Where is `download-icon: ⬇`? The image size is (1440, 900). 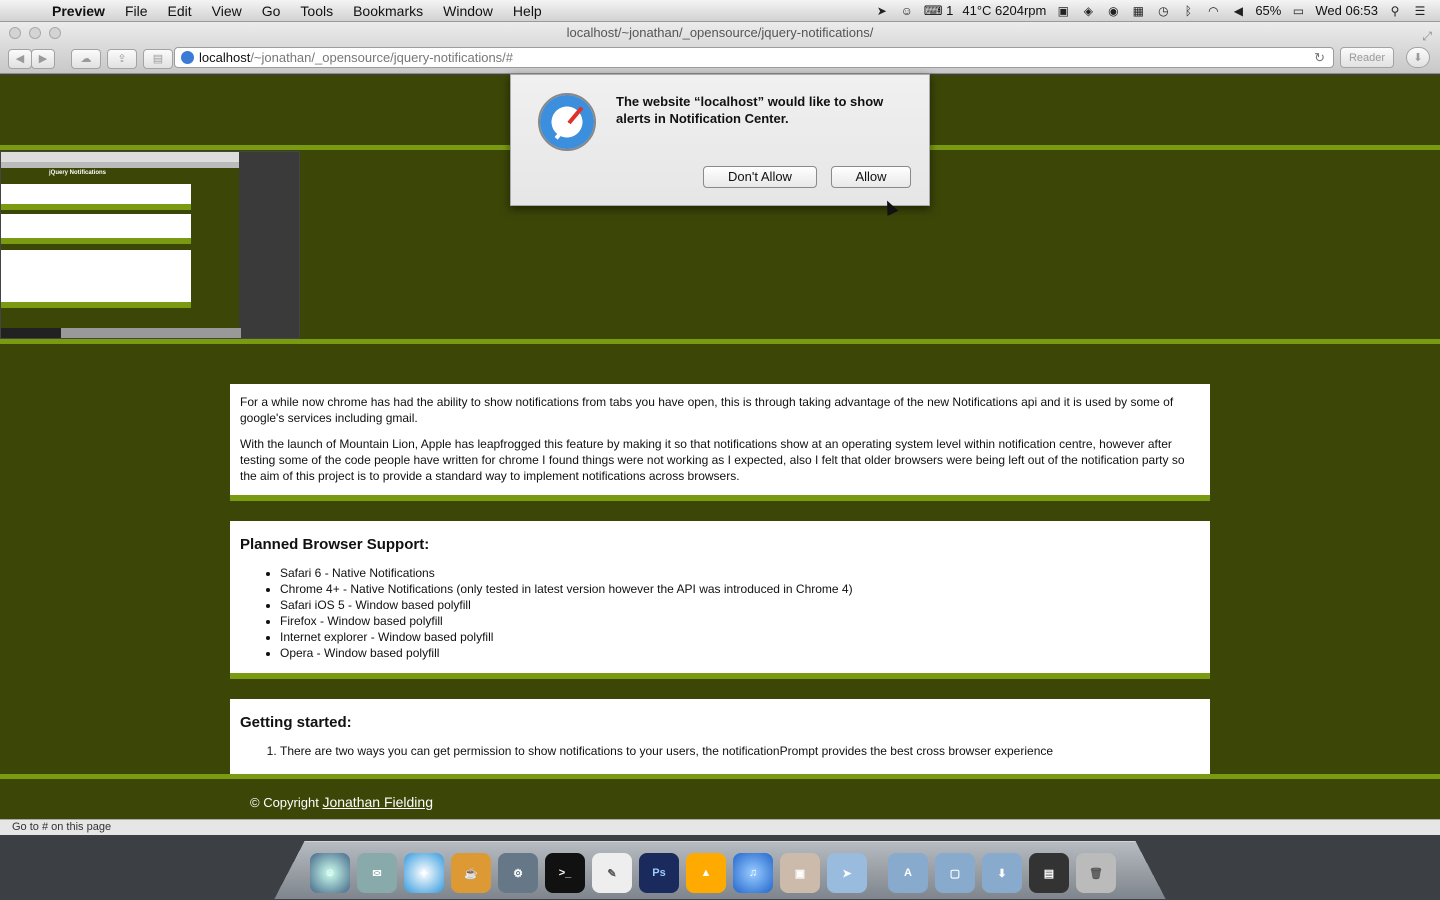 download-icon: ⬇ is located at coordinates (1418, 58).